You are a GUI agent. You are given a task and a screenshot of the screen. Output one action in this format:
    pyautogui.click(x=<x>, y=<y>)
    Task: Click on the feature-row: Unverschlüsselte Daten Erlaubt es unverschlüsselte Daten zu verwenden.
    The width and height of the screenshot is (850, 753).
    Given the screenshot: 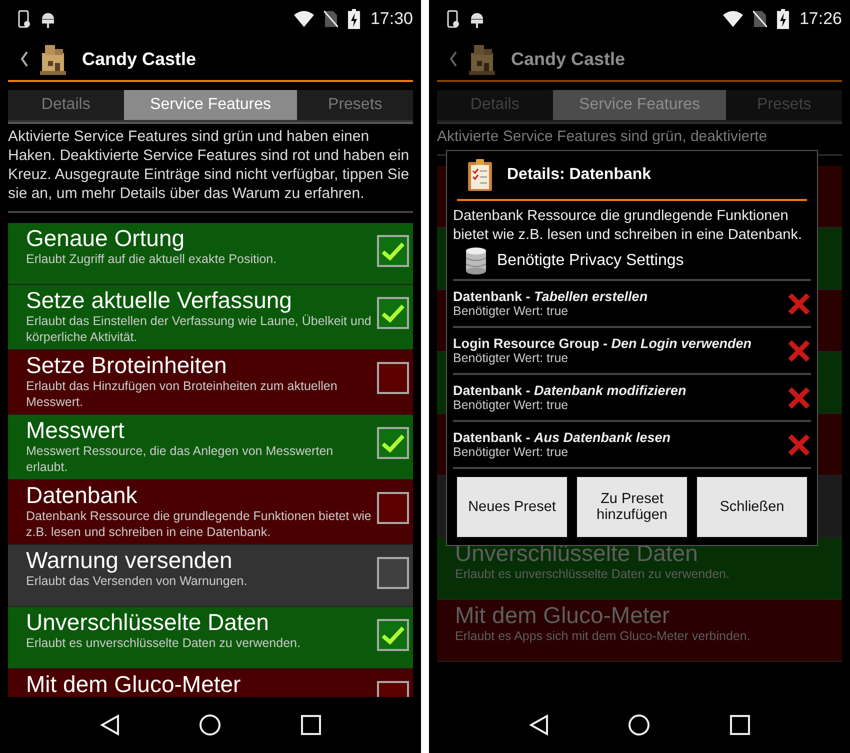 What is the action you would take?
    pyautogui.click(x=210, y=638)
    